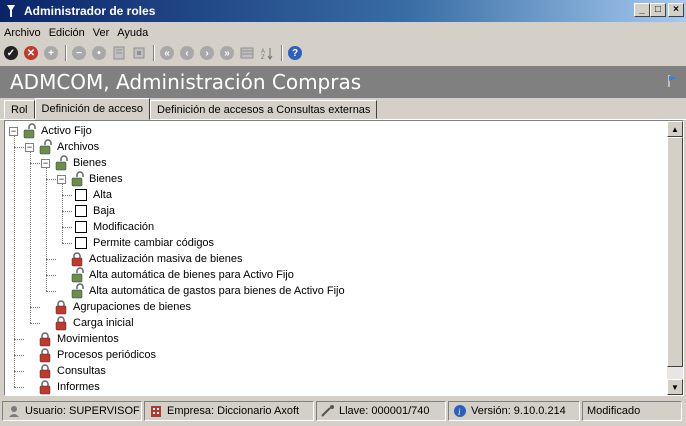 This screenshot has width=686, height=426. I want to click on tree-node: Movimientos, so click(72, 339).